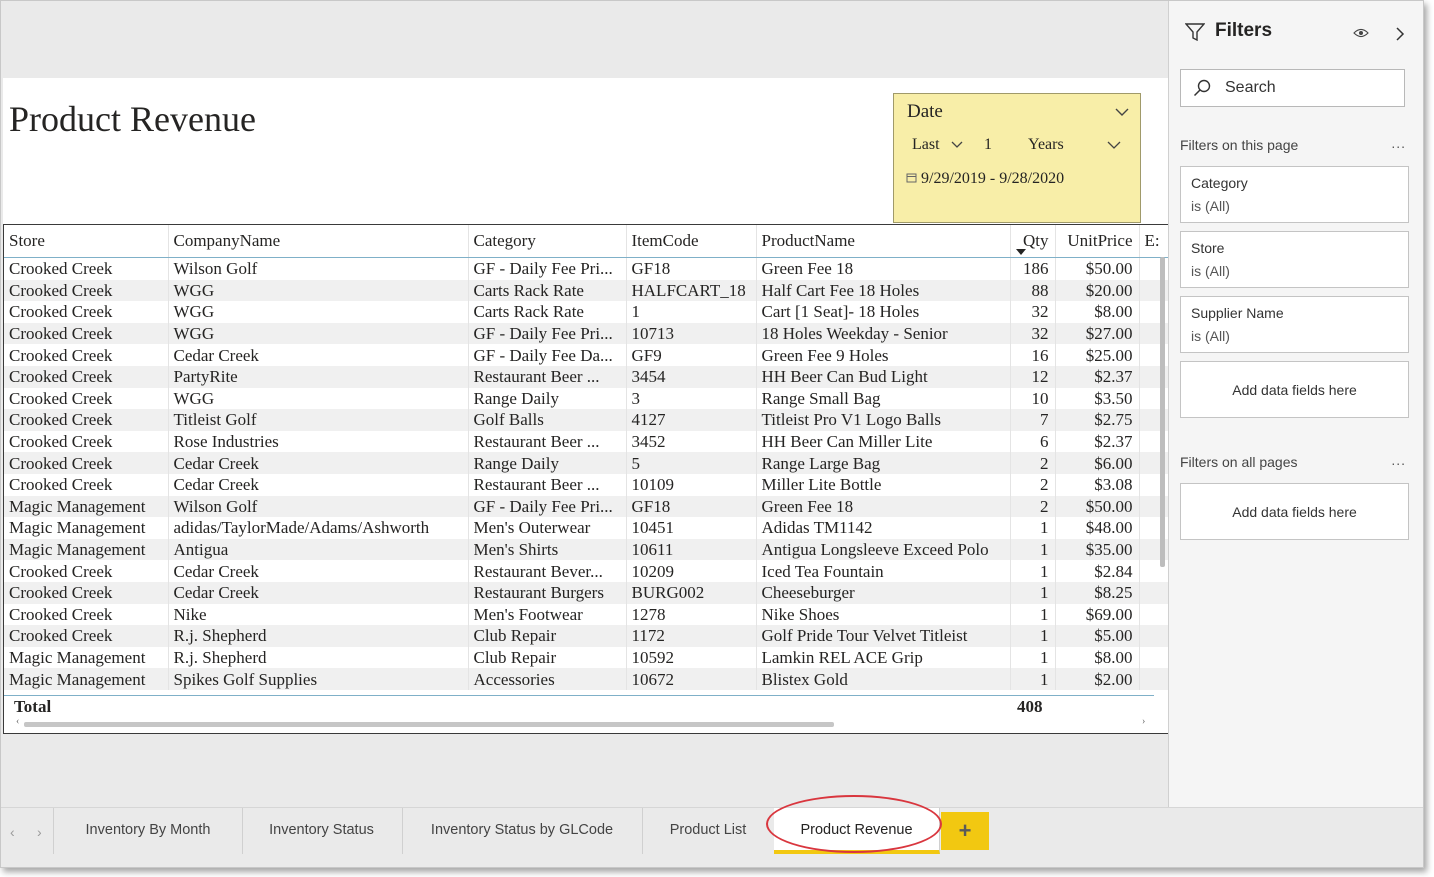 The image size is (1434, 877). What do you see at coordinates (318, 571) in the screenshot?
I see `table-cell: Cedar Creek` at bounding box center [318, 571].